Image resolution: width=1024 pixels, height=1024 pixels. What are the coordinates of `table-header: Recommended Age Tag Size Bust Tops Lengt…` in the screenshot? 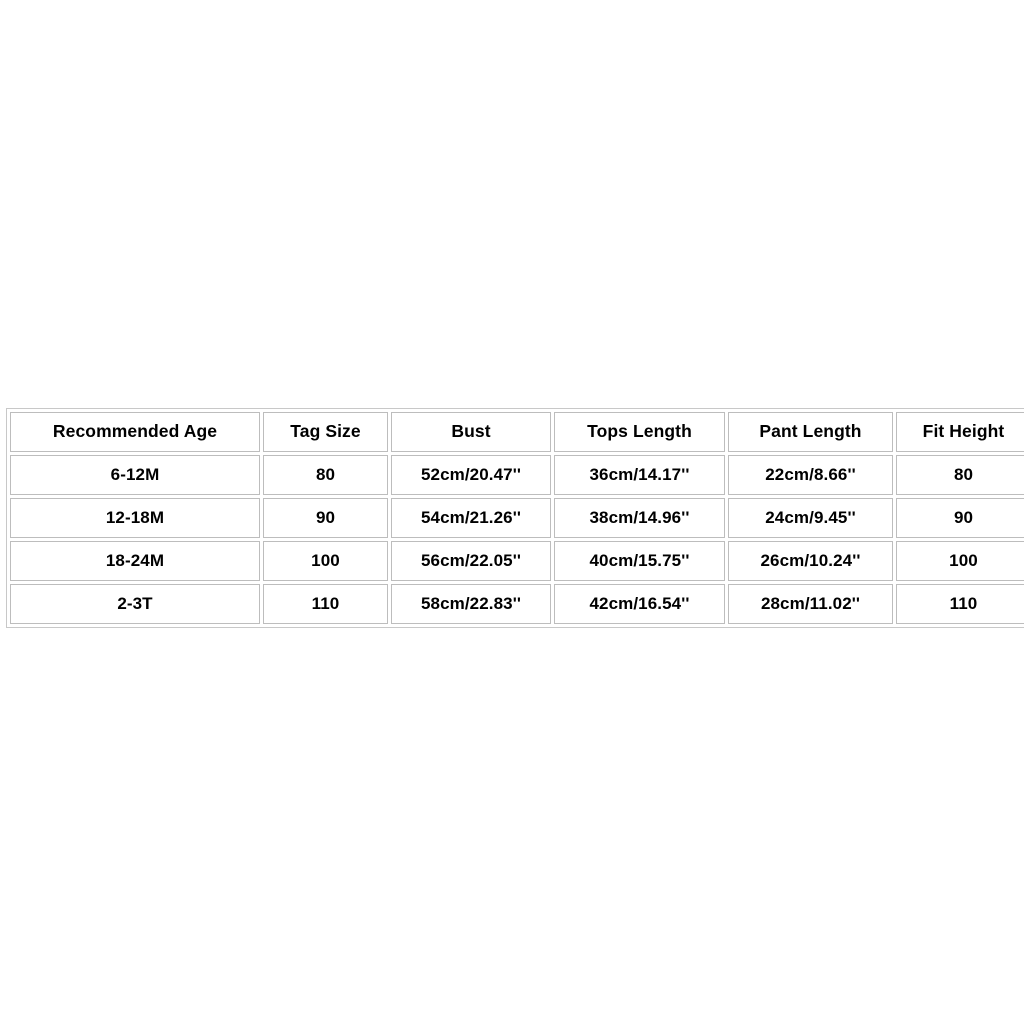 It's located at (517, 432).